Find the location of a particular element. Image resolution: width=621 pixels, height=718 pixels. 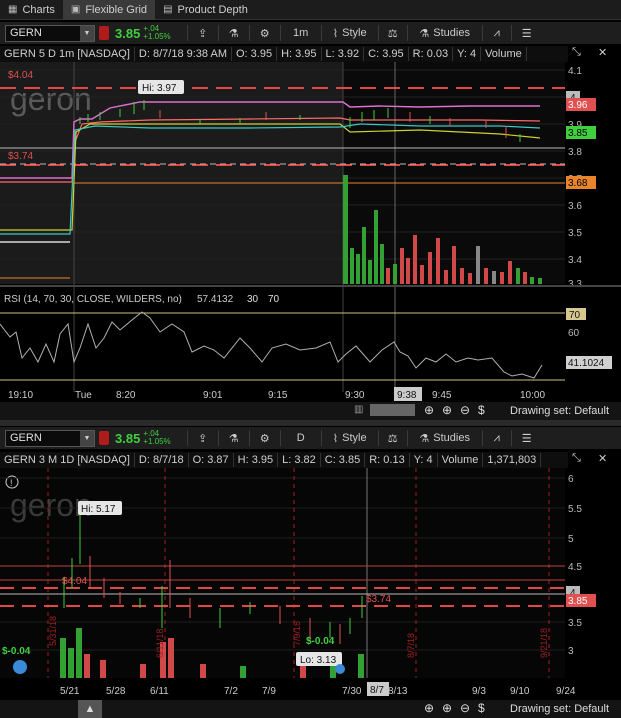

hi-label: Hi: 5.17 is located at coordinates (98, 509).